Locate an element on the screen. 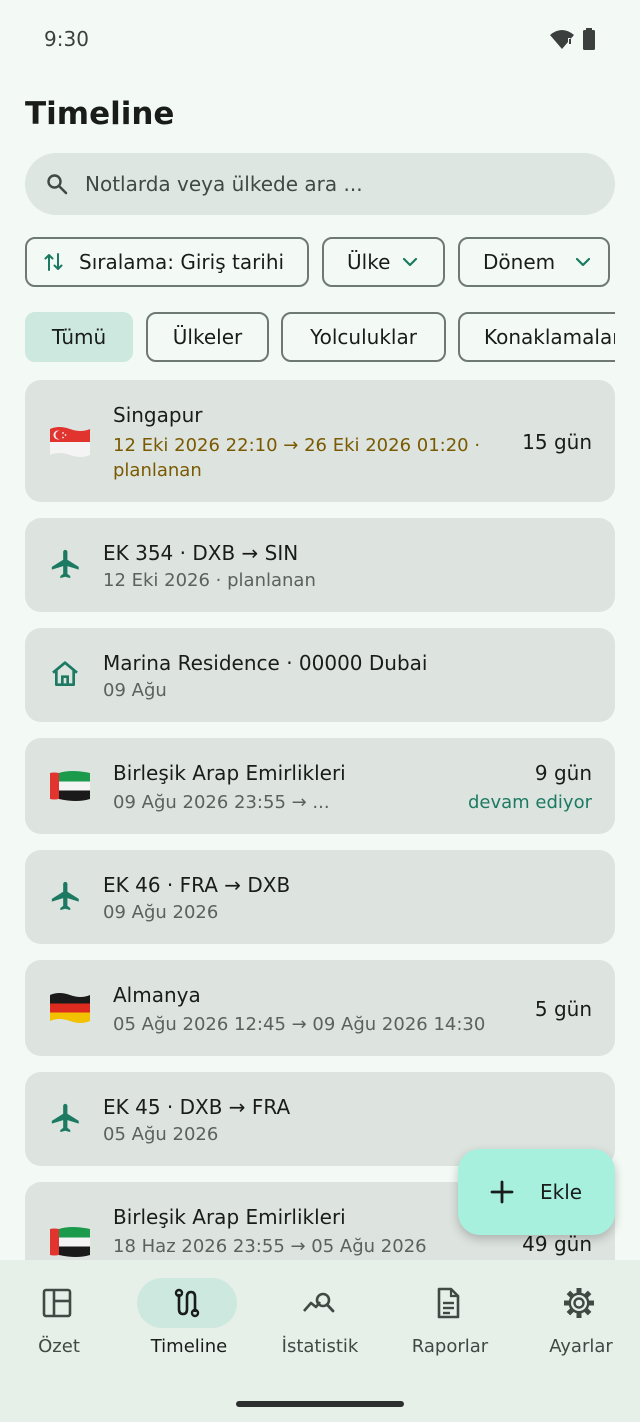 This screenshot has width=640, height=1422. entry-title: EK 45 · DXB → FRA is located at coordinates (197, 1107).